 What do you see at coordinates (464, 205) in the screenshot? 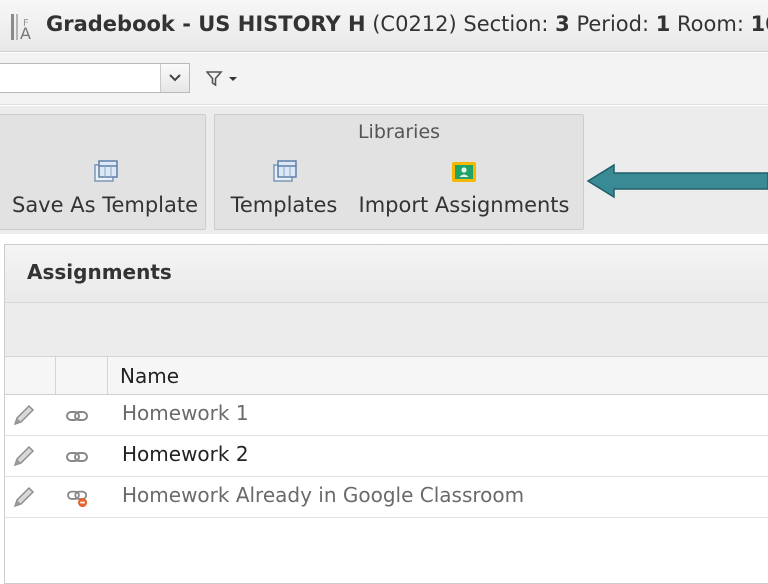
I see `import-assignments-label: Import Assignments` at bounding box center [464, 205].